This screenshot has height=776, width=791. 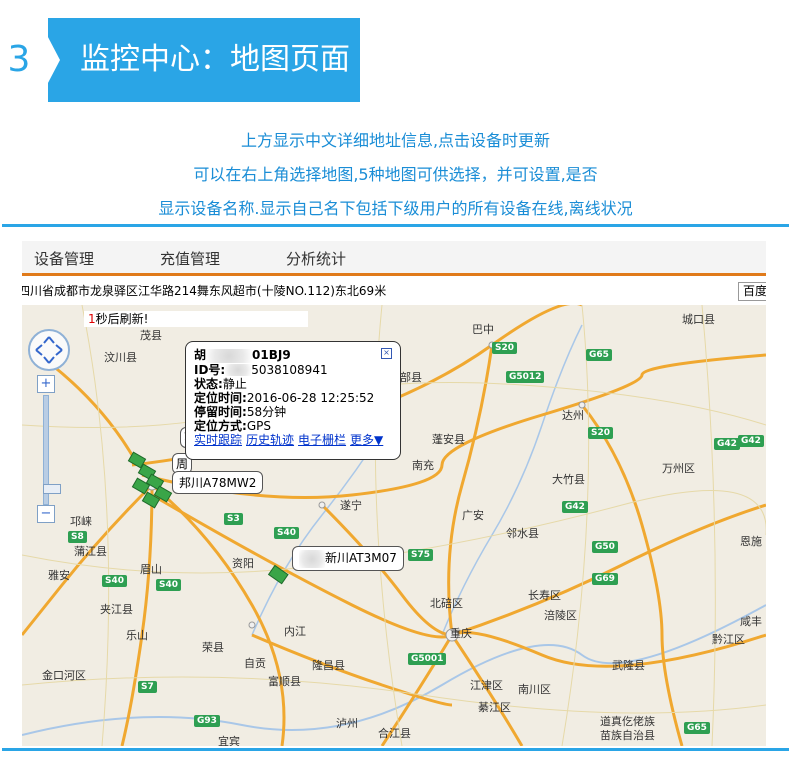 What do you see at coordinates (137, 635) in the screenshot?
I see `place-label: 乐山` at bounding box center [137, 635].